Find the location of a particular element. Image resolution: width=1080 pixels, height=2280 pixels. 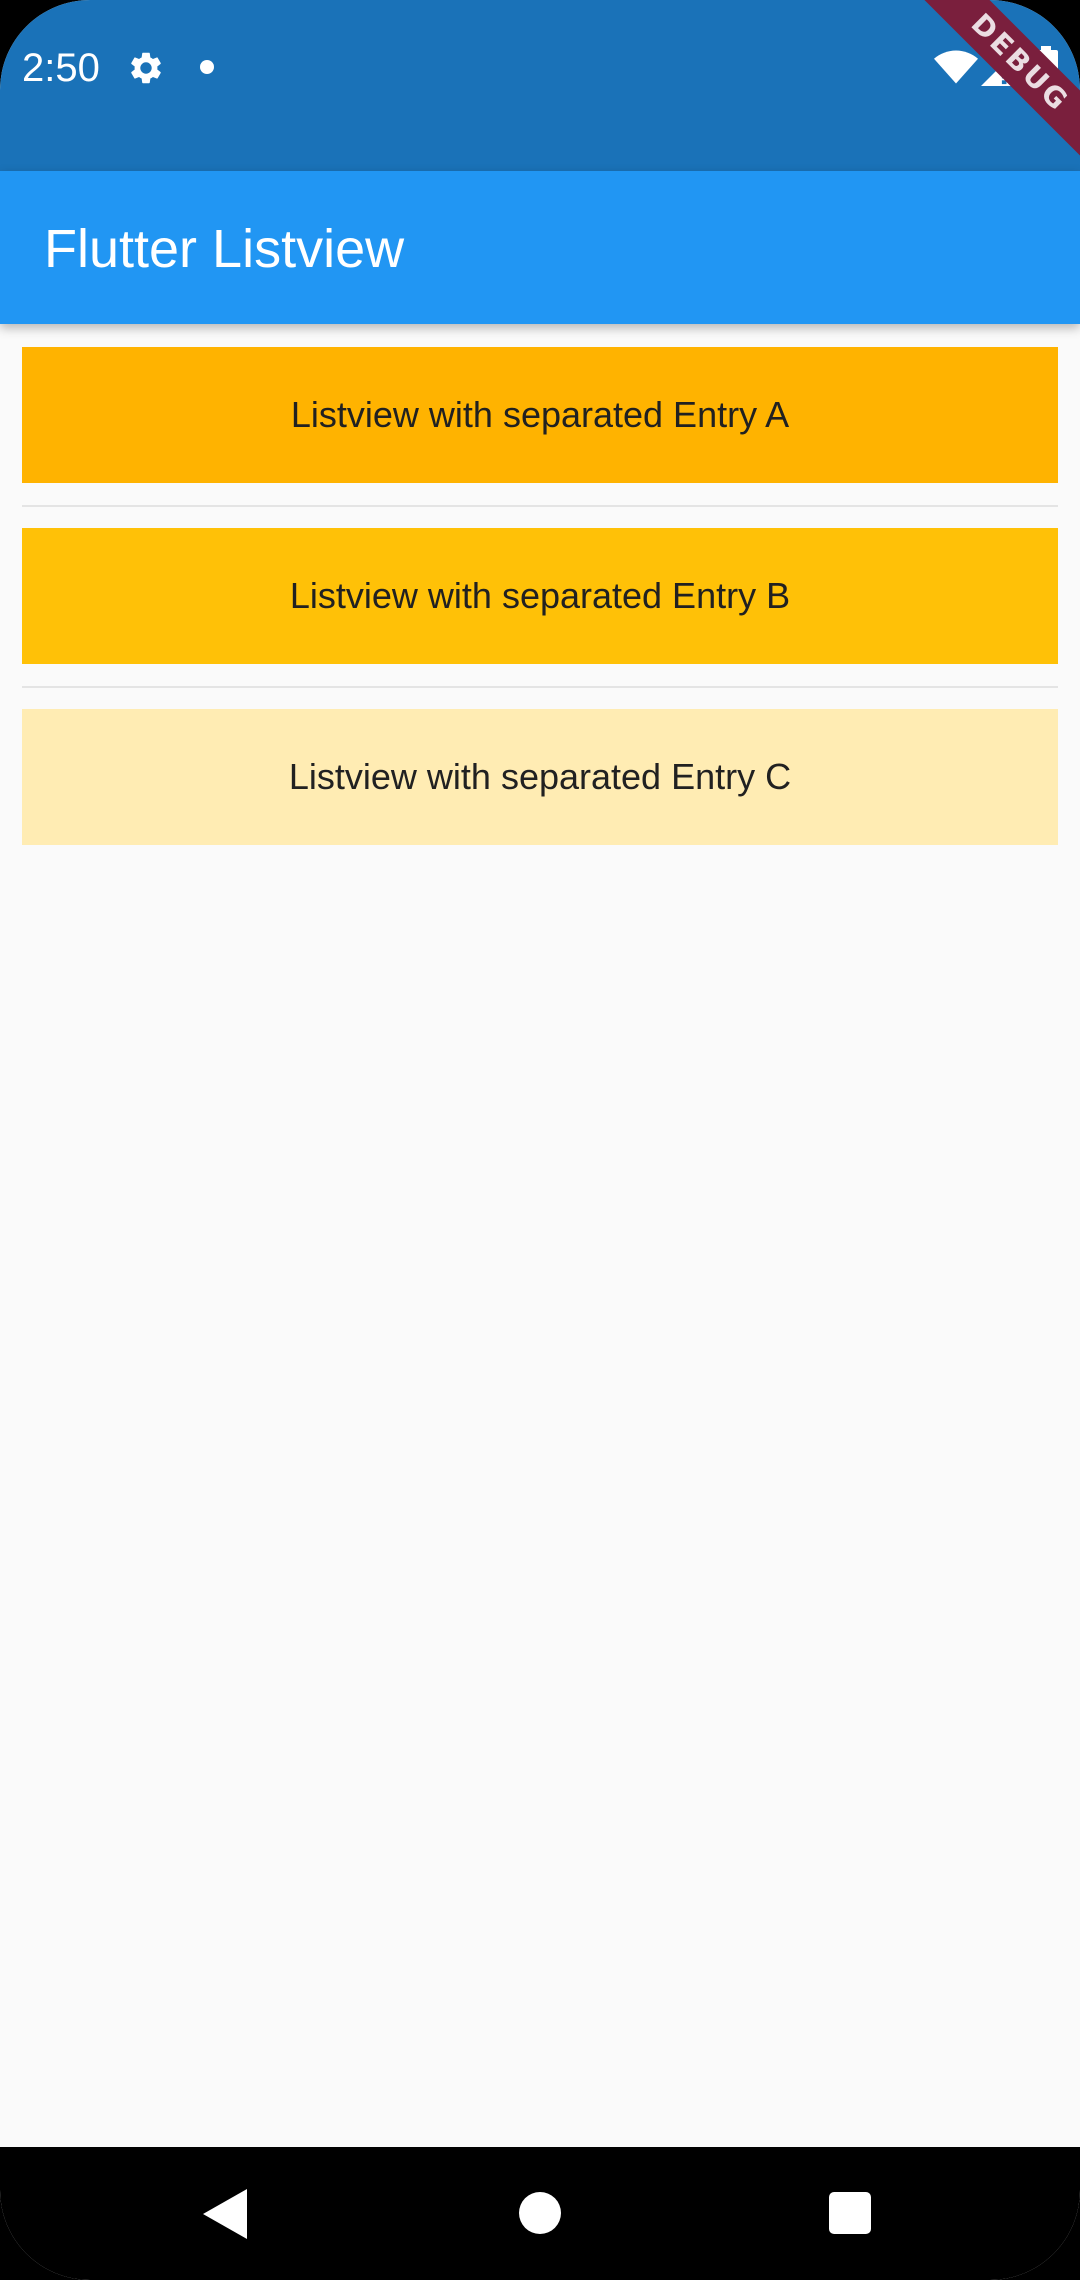

list-item-label: Listview with separated Entry B is located at coordinates (540, 595).